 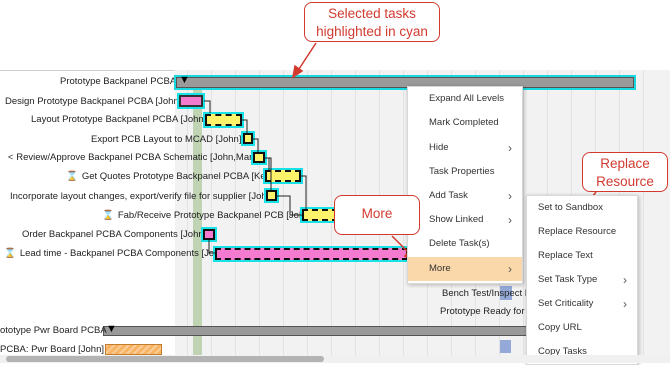 I want to click on row-label-export: Export PCB Layout to MCAD [John], so click(x=166, y=139).